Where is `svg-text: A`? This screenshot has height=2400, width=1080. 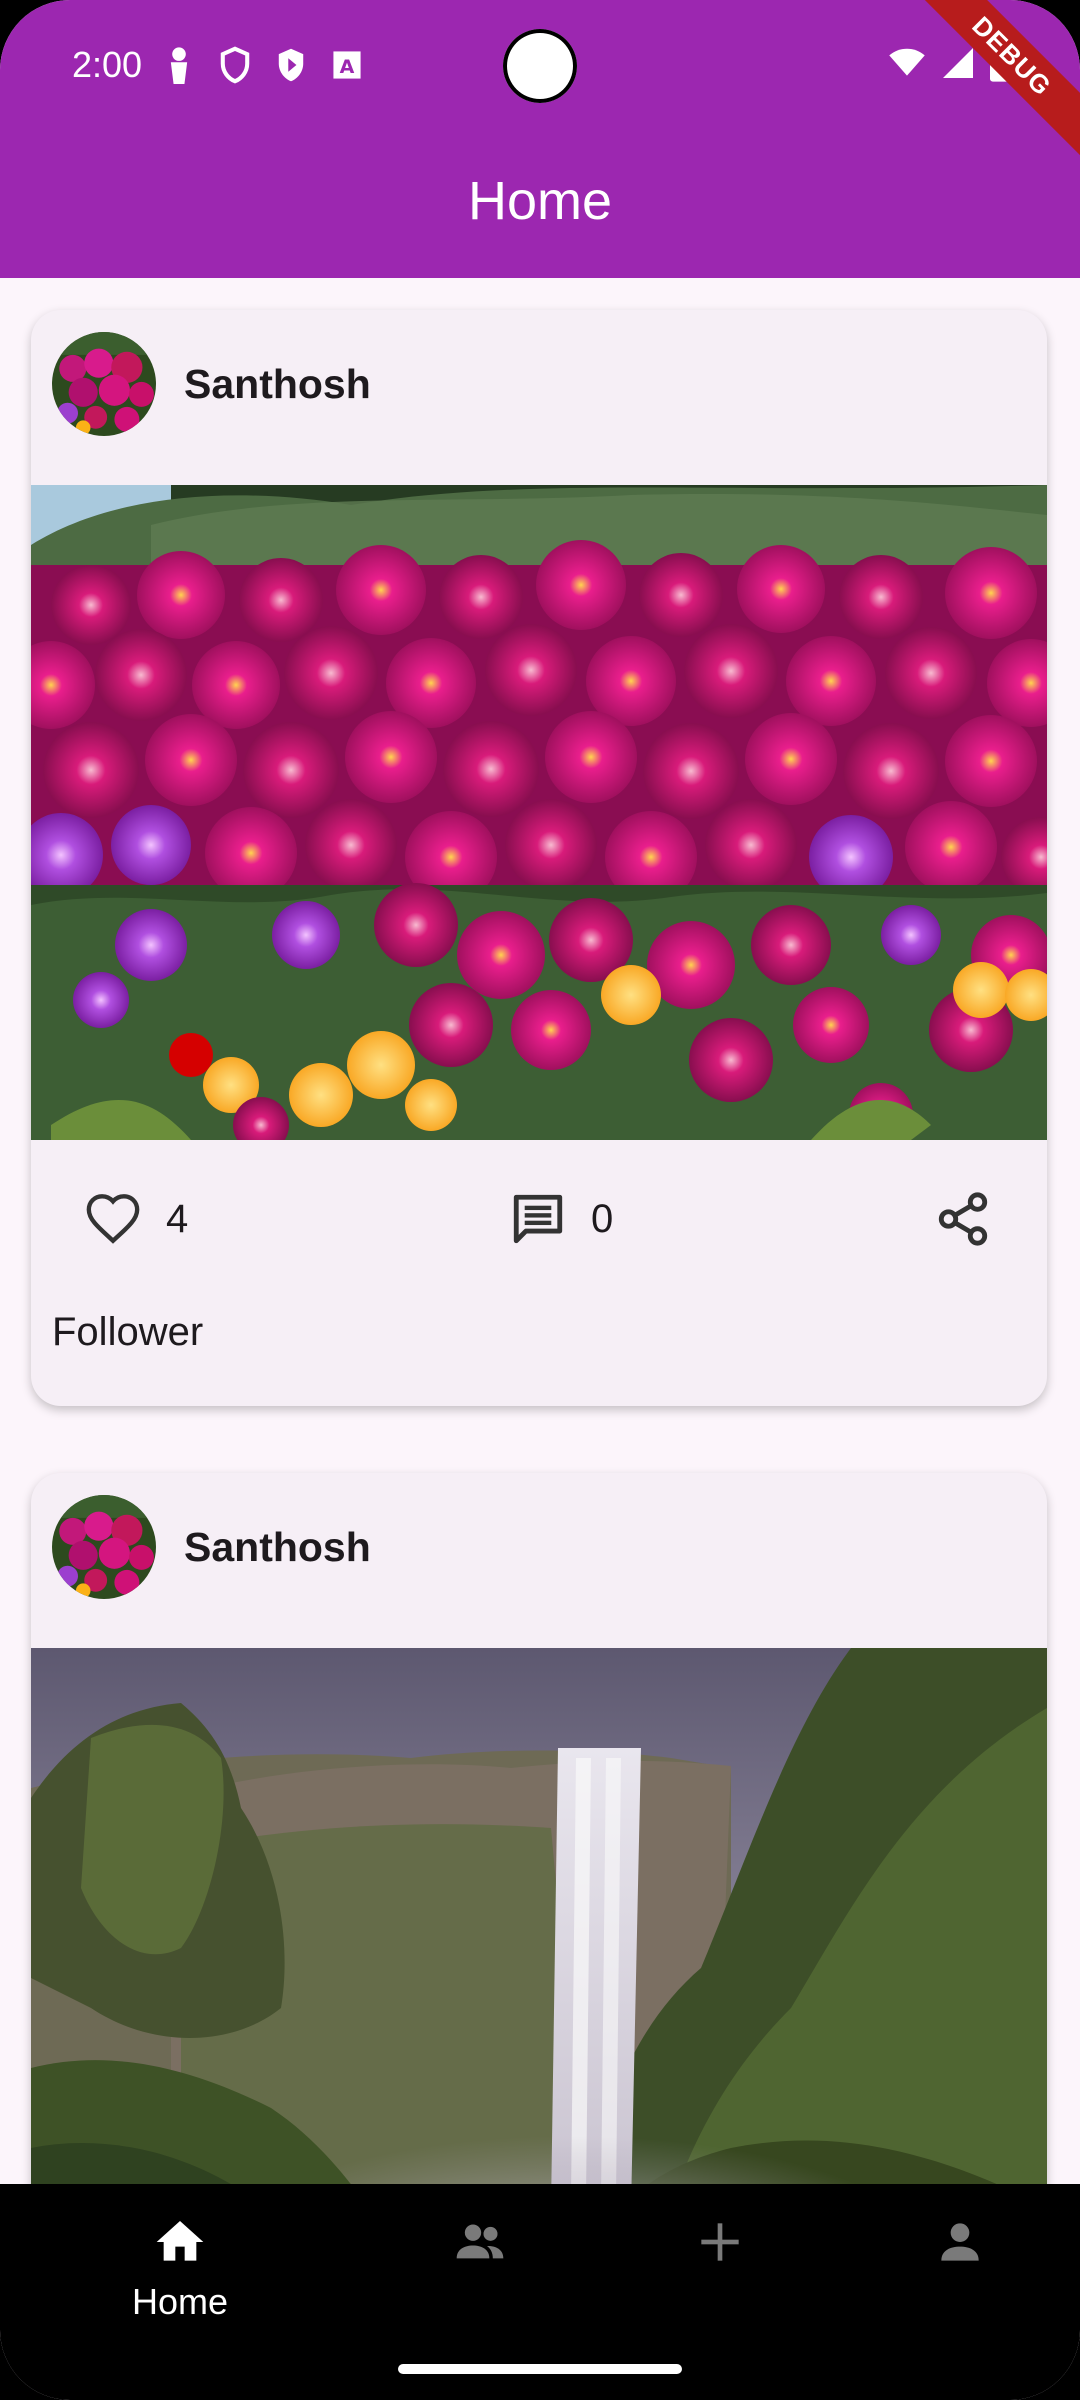
svg-text: A is located at coordinates (347, 67).